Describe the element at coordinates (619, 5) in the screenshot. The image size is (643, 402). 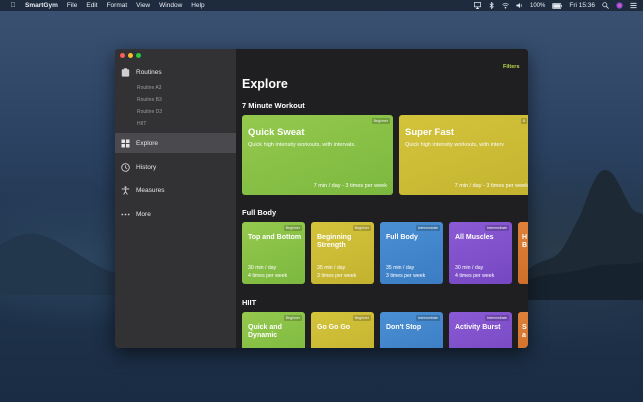
I see `siri-icon` at that location.